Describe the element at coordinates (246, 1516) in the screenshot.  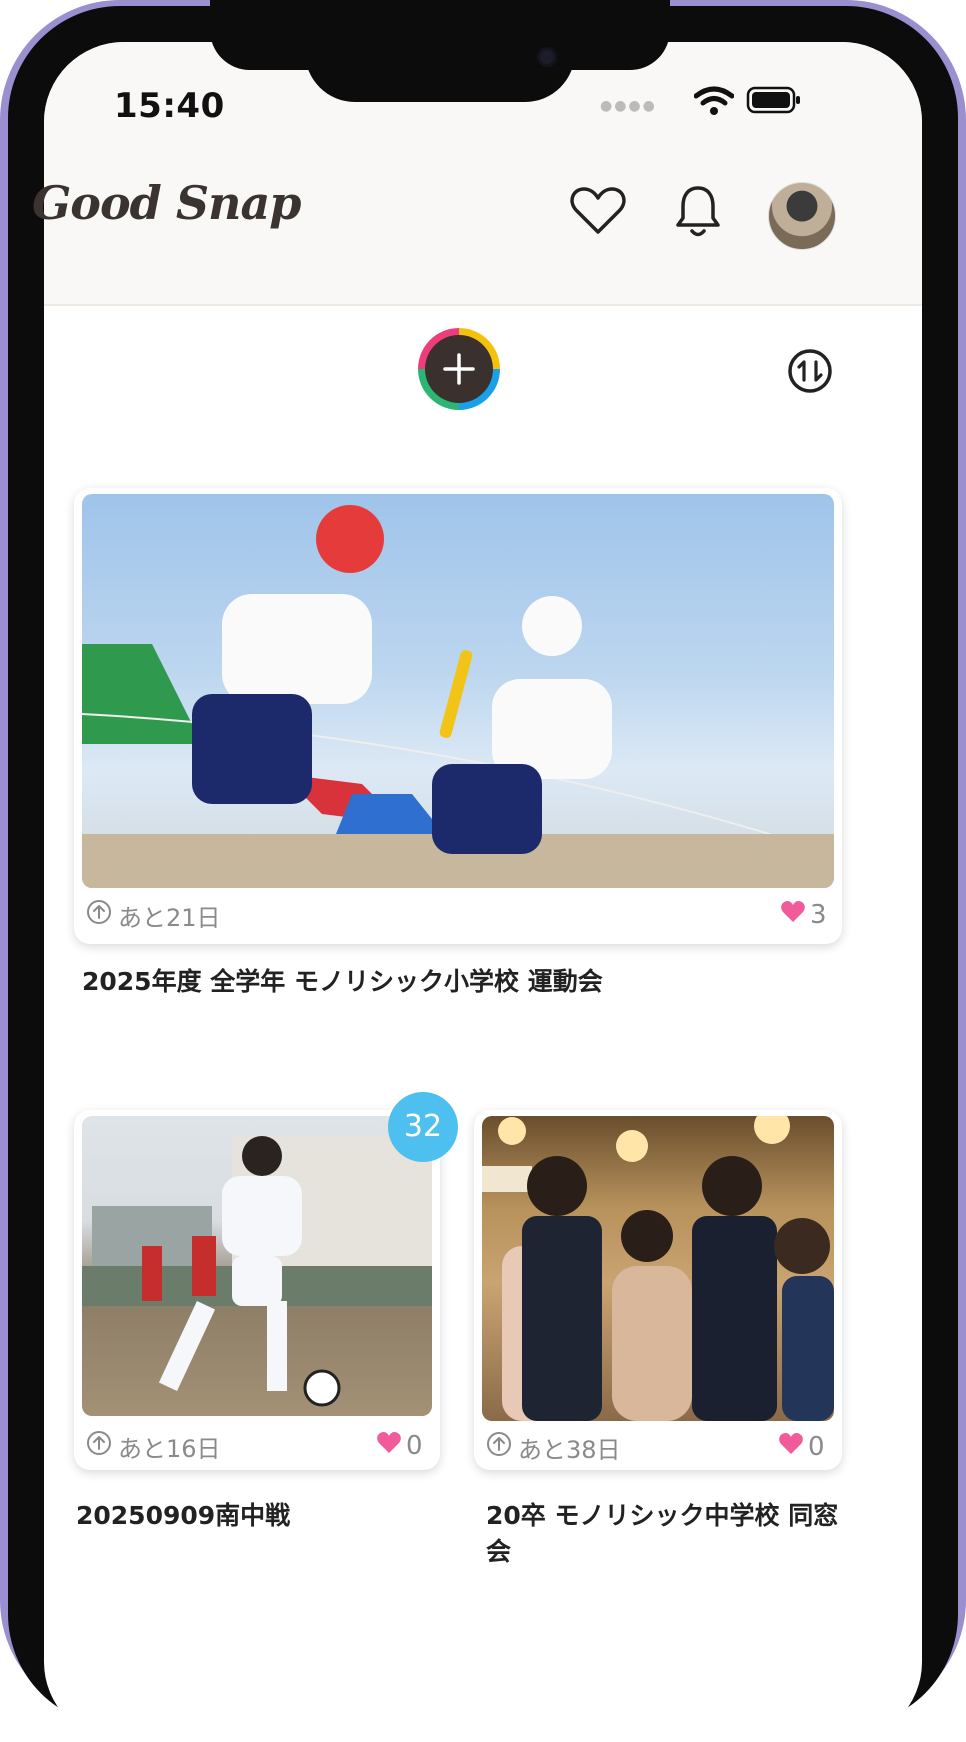
I see `album-title: 20250909南中戦` at that location.